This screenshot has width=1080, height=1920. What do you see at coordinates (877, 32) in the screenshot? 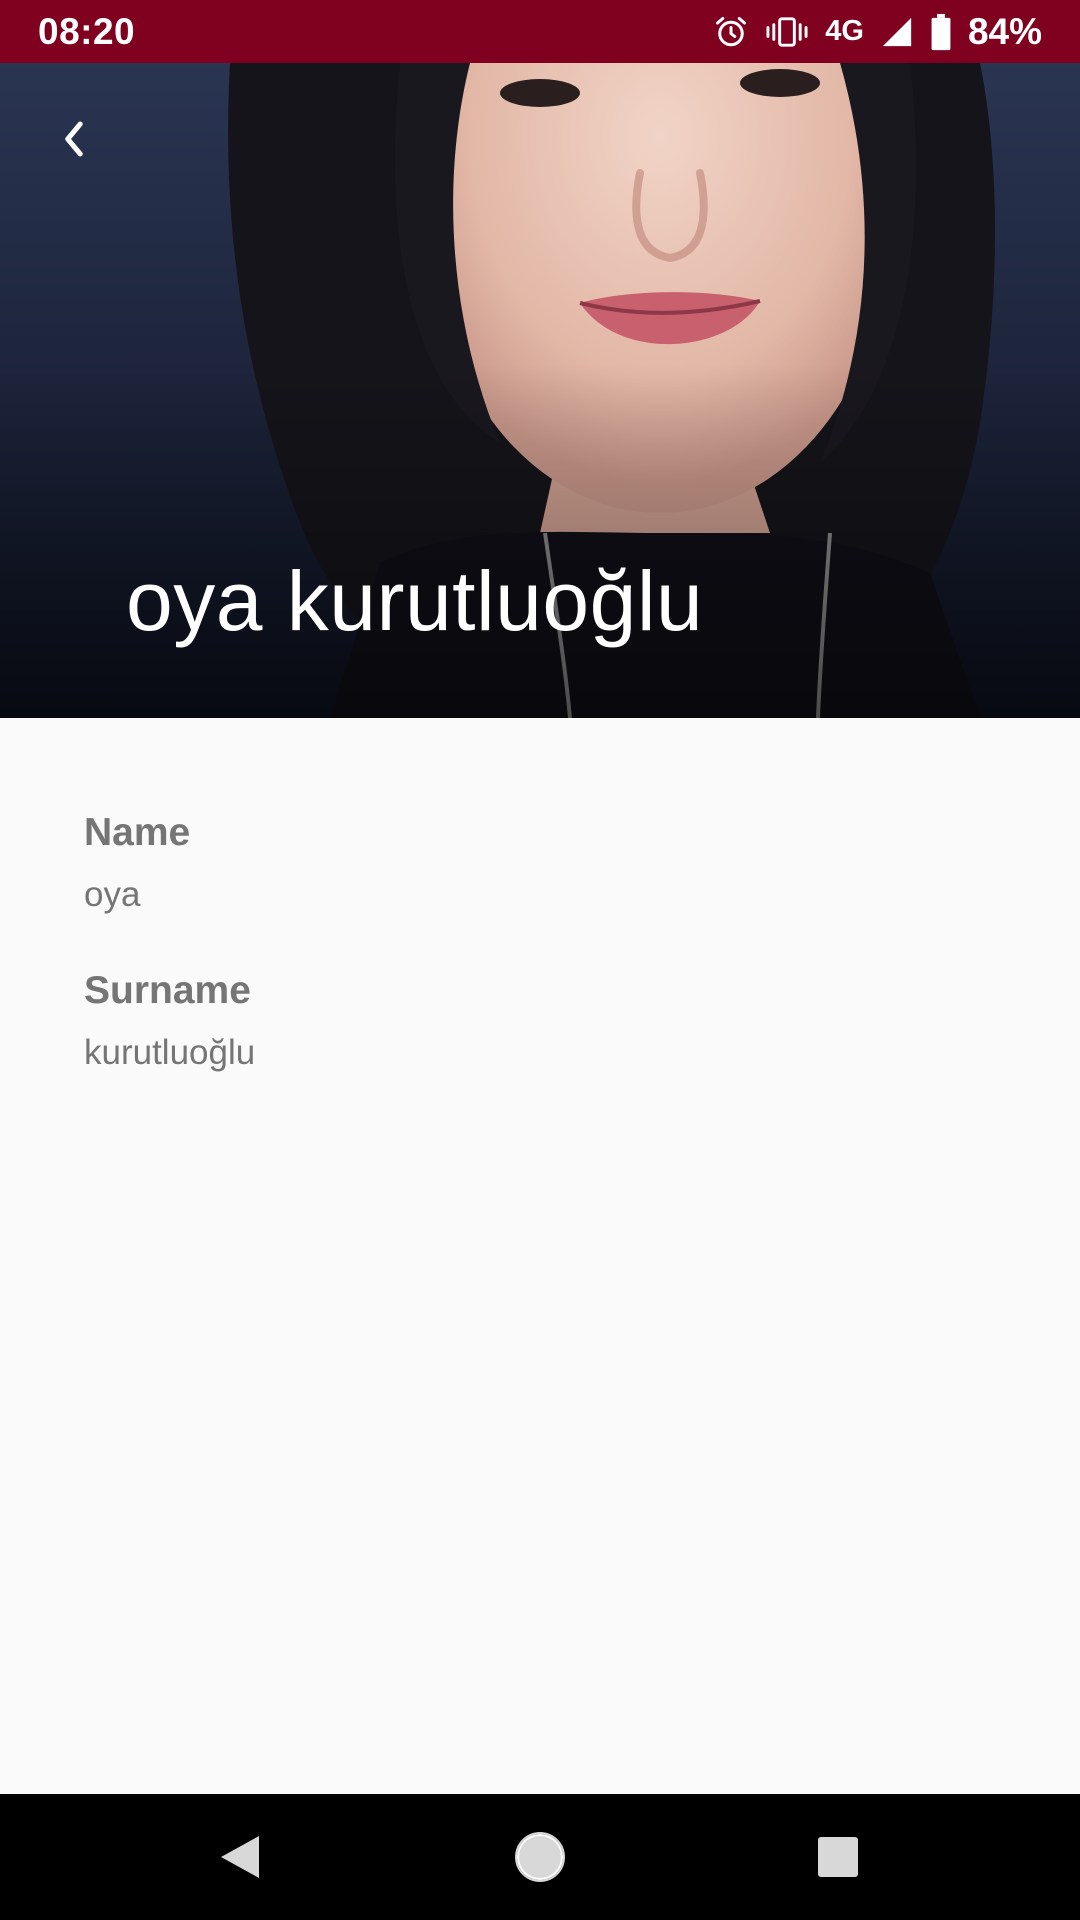
I see `status-icons: 4G 84%` at bounding box center [877, 32].